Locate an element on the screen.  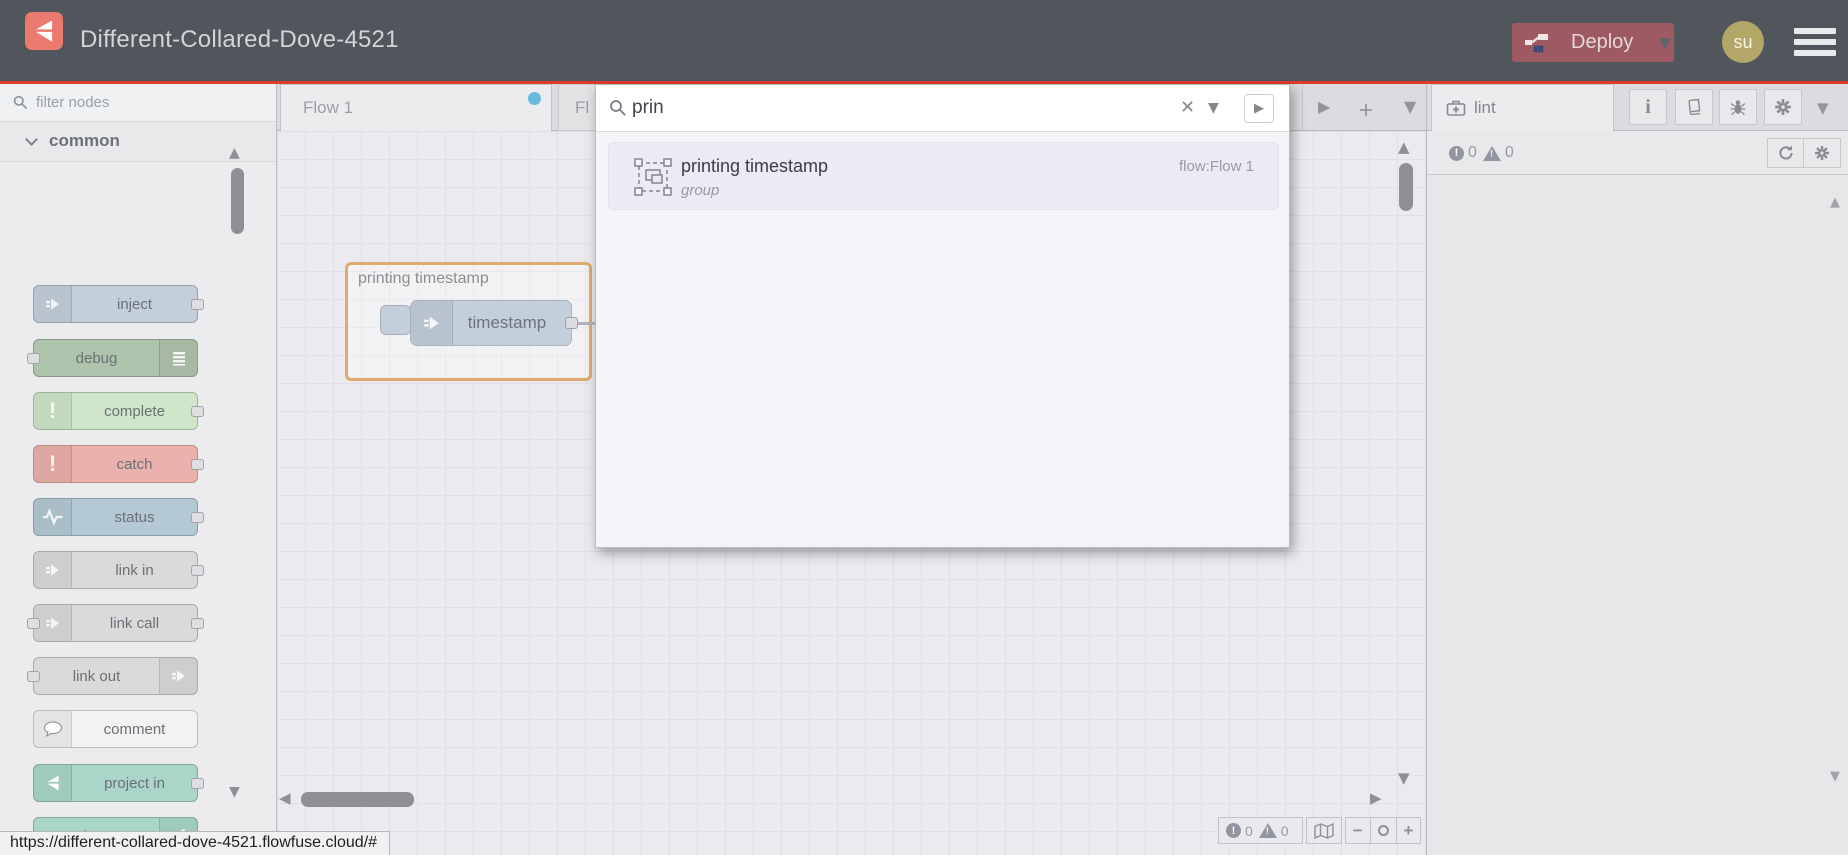
flow-list-caret-icon: ▼ is located at coordinates (1410, 106).